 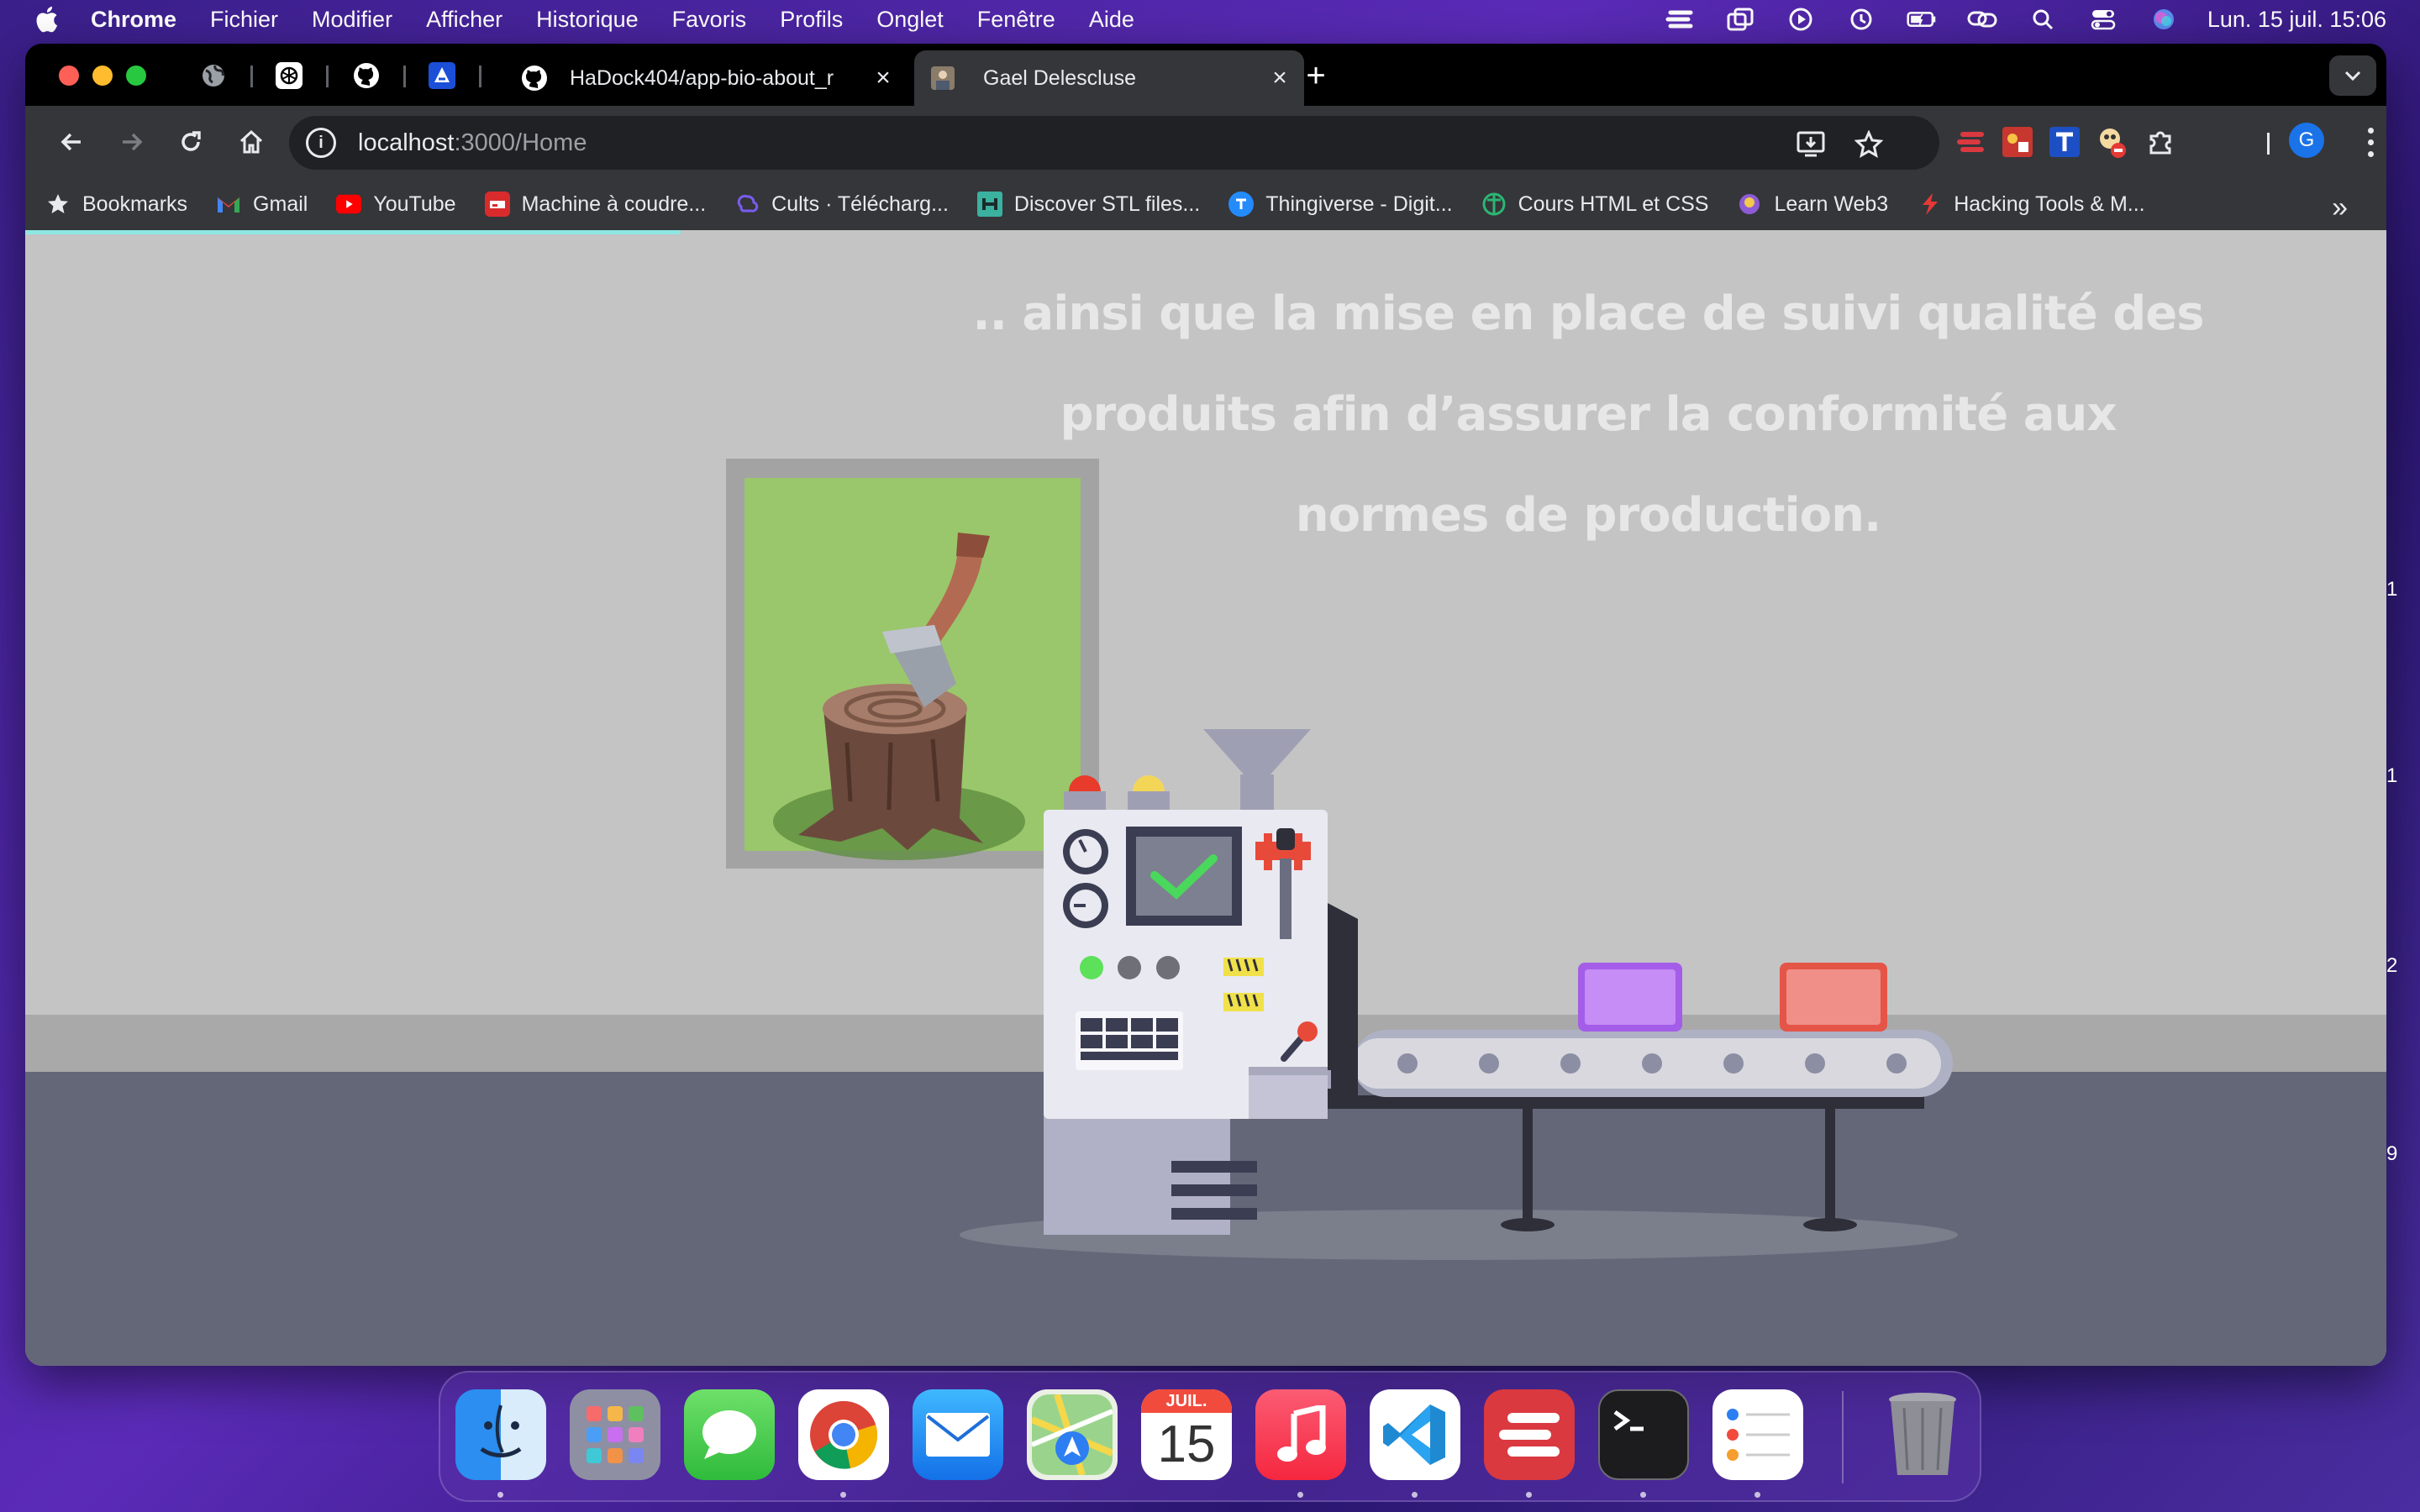 I want to click on spotlight-search-icon, so click(x=2043, y=19).